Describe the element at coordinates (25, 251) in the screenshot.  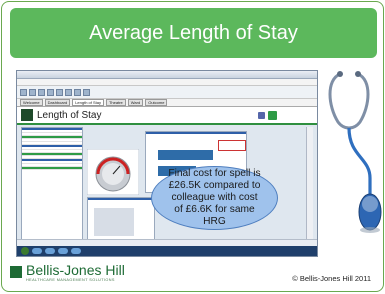
I see `start-button-icon` at that location.